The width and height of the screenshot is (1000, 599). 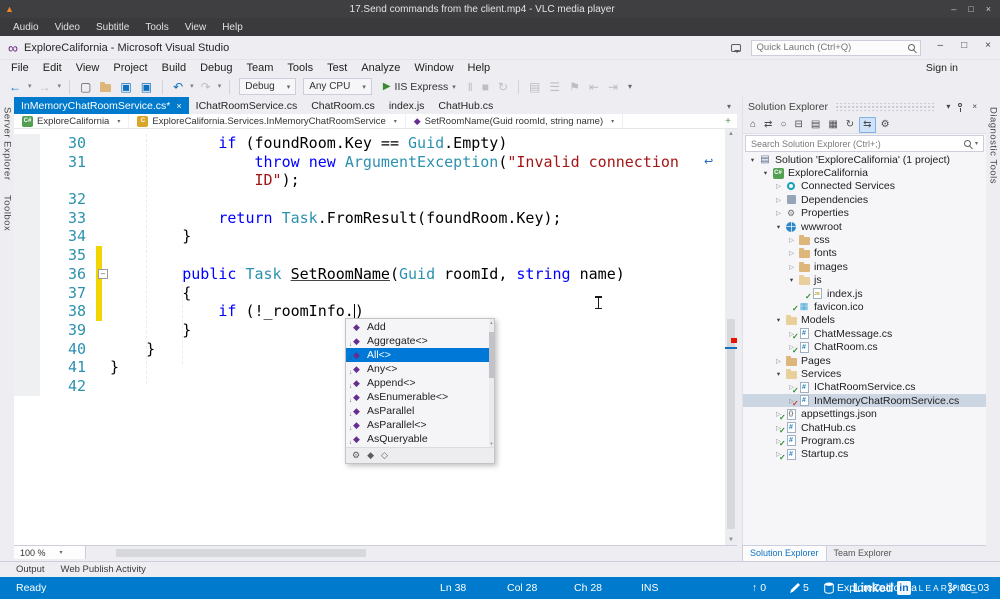 I want to click on tree-item-inmemorychatroomservice-cs: ▷✓InMemoryChatRoomService.cs, so click(x=864, y=401).